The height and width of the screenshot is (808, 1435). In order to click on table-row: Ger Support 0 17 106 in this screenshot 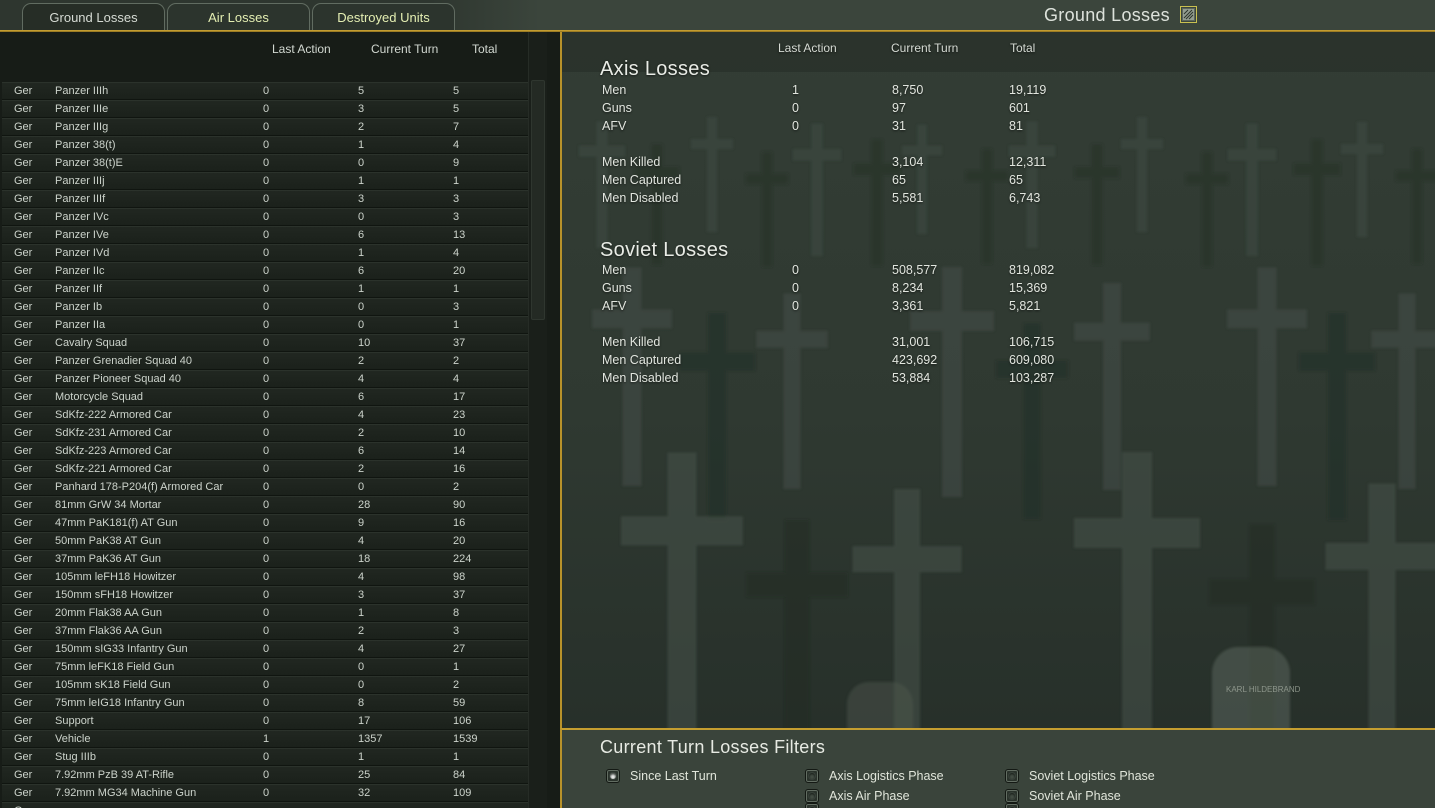, I will do `click(266, 721)`.